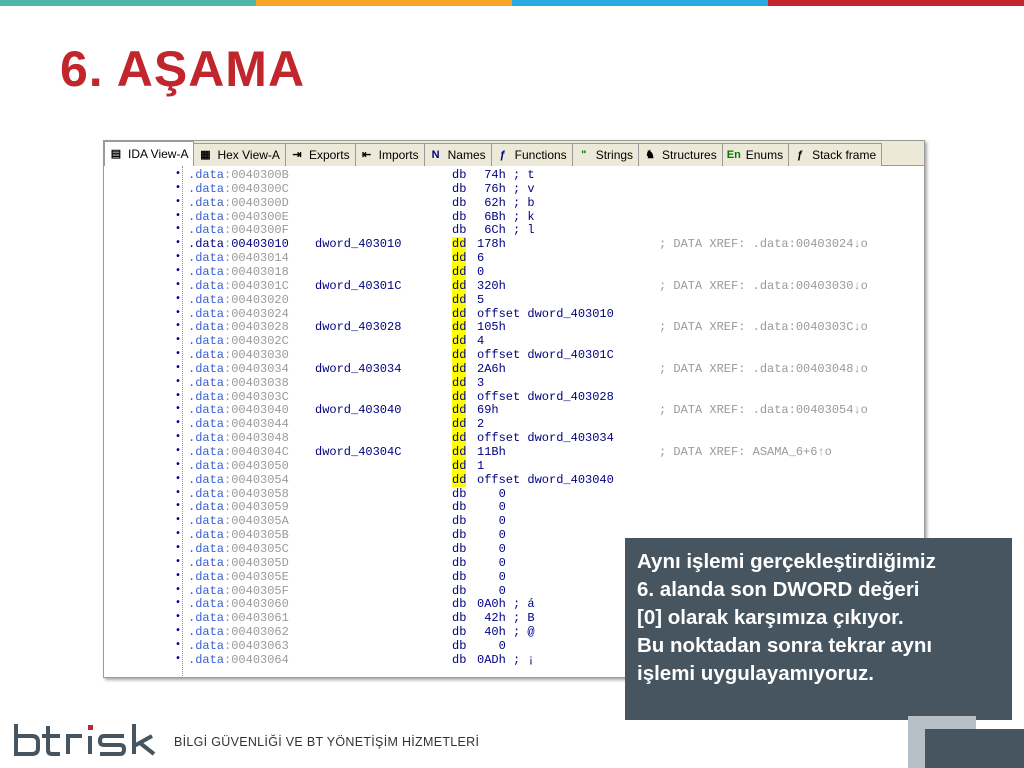 The width and height of the screenshot is (1024, 768). What do you see at coordinates (505, 175) in the screenshot?
I see `row-operand: 74h ; t` at bounding box center [505, 175].